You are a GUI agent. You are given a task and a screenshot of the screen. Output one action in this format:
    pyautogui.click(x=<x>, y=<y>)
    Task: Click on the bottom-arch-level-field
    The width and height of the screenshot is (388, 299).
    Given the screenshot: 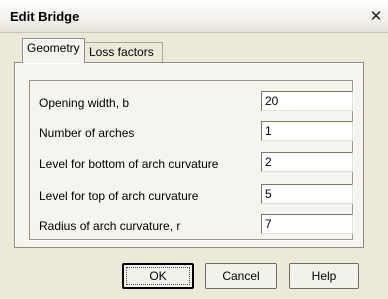 What is the action you would take?
    pyautogui.click(x=307, y=162)
    